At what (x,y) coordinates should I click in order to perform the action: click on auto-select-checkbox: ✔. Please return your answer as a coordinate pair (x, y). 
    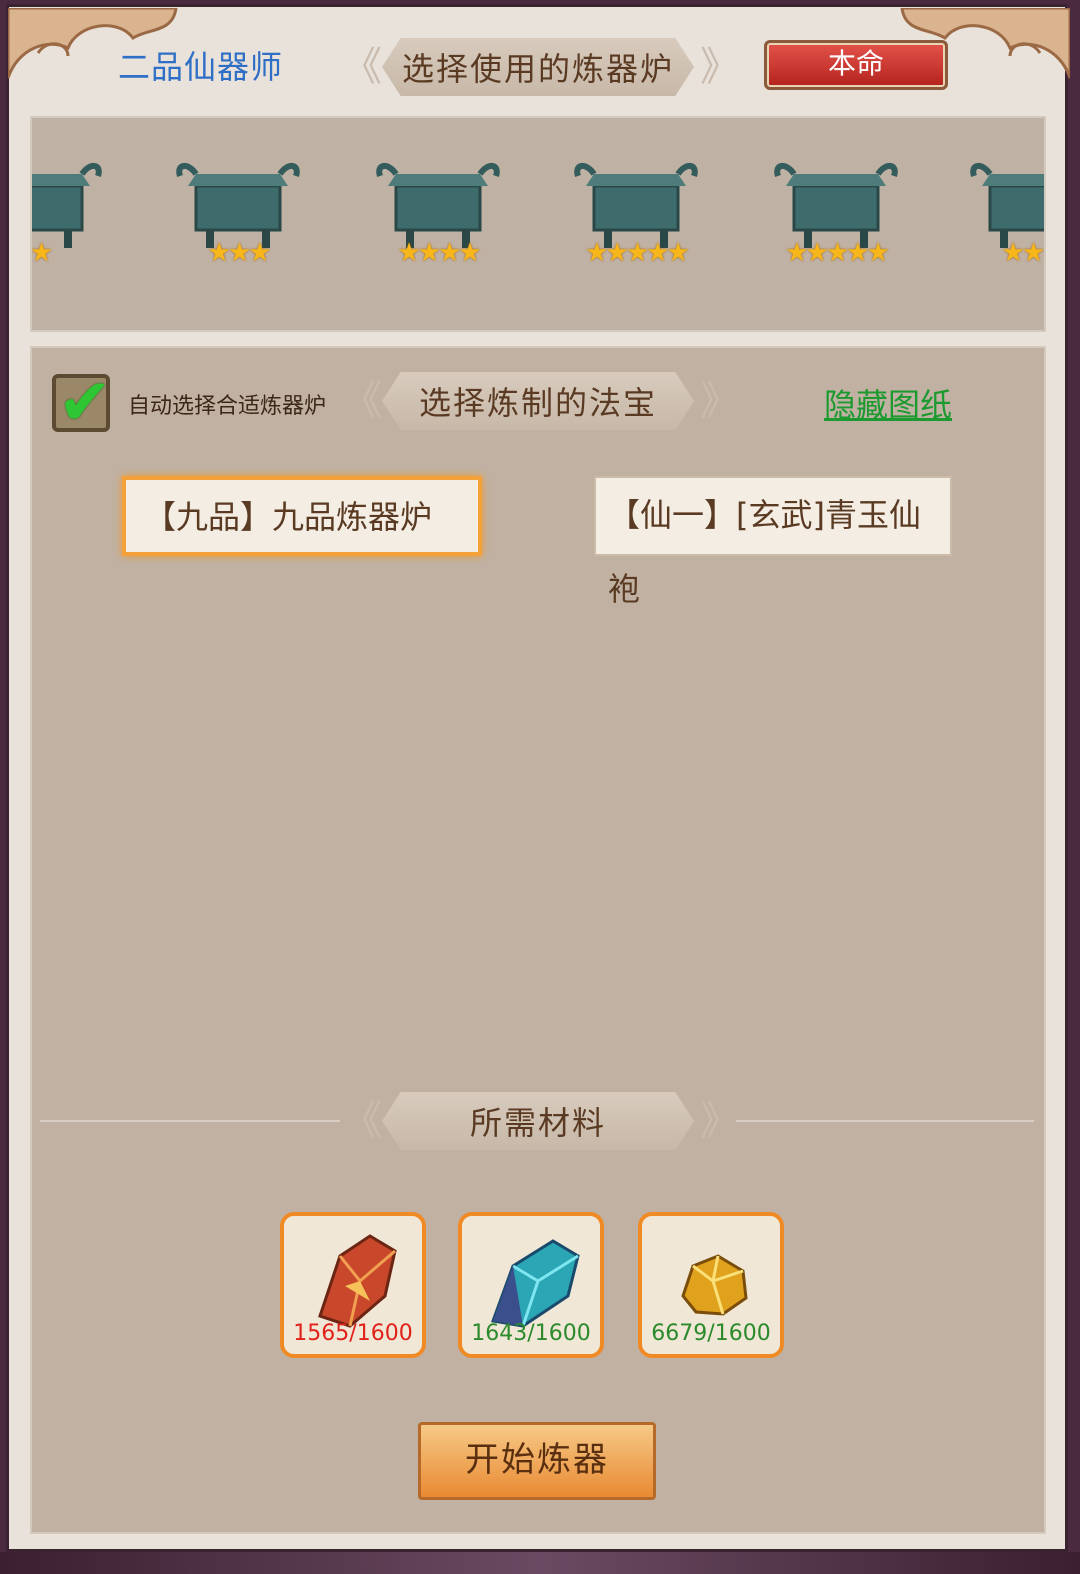
    Looking at the image, I should click on (82, 403).